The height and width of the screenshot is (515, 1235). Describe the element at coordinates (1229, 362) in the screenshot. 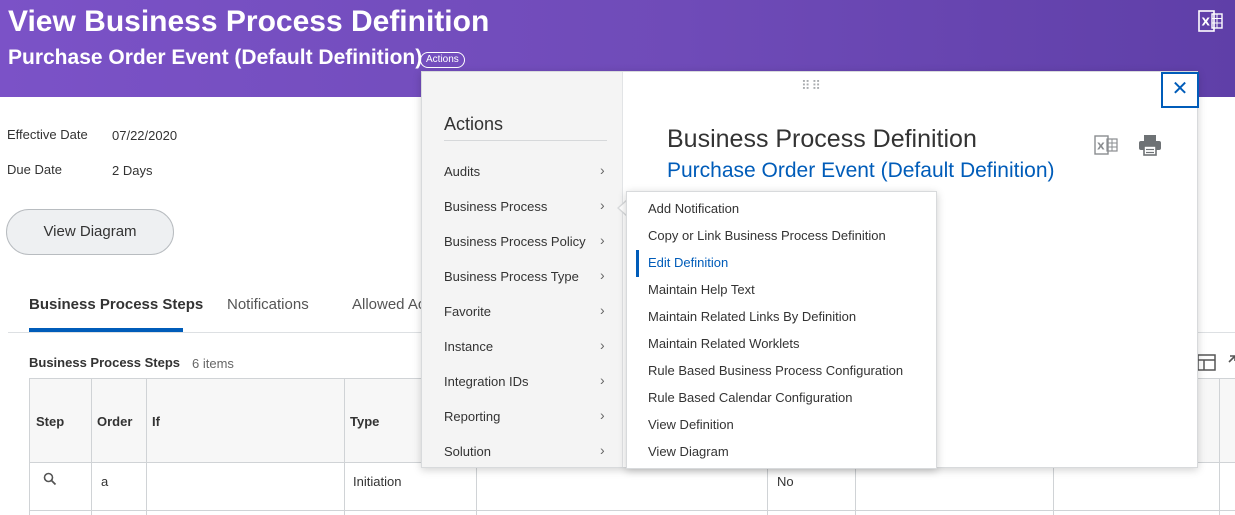

I see `fullscreen-icon` at that location.